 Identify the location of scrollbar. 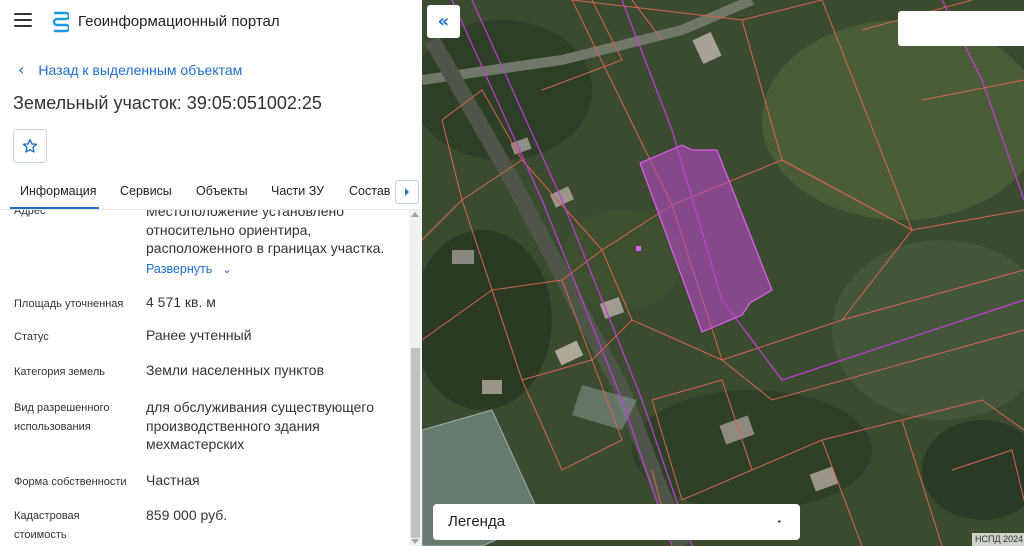
(415, 378).